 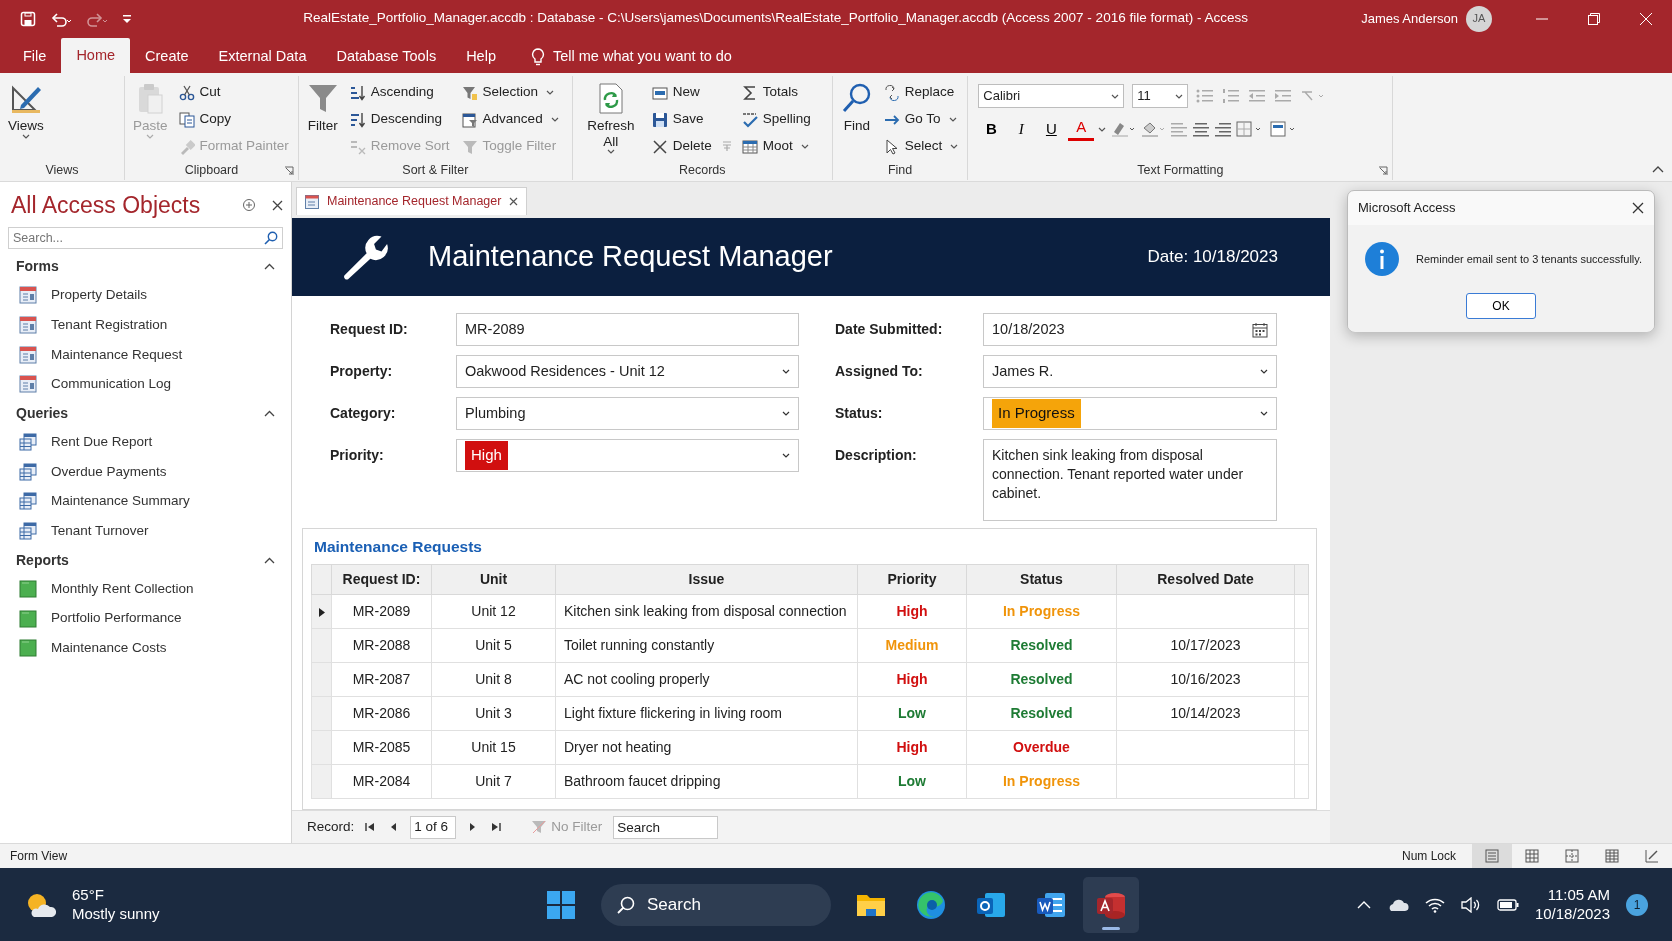 I want to click on record-position-field: 1 of 6, so click(x=433, y=827).